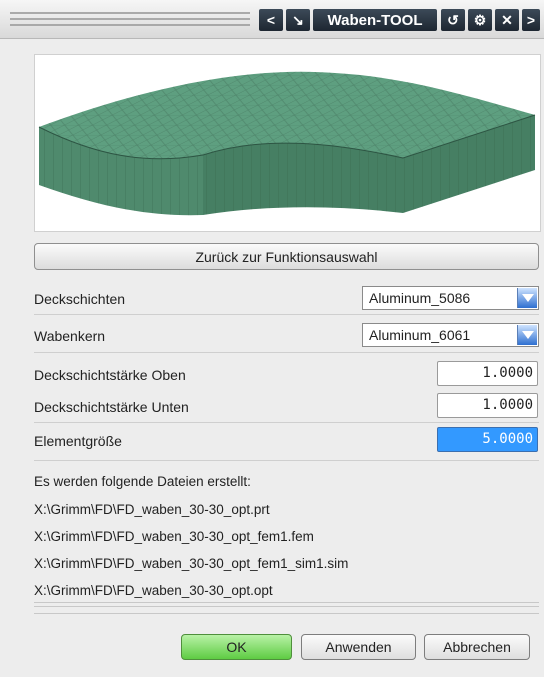 The width and height of the screenshot is (544, 677). I want to click on staerke-oben-row: Deckschichtstärke Oben 1.0000, so click(286, 375).